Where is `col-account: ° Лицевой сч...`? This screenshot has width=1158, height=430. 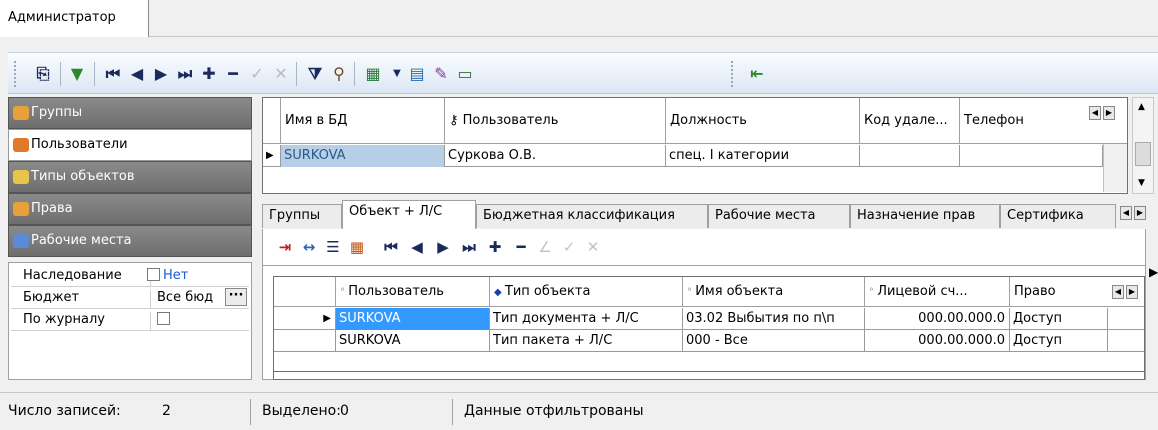 col-account: ° Лицевой сч... is located at coordinates (937, 291).